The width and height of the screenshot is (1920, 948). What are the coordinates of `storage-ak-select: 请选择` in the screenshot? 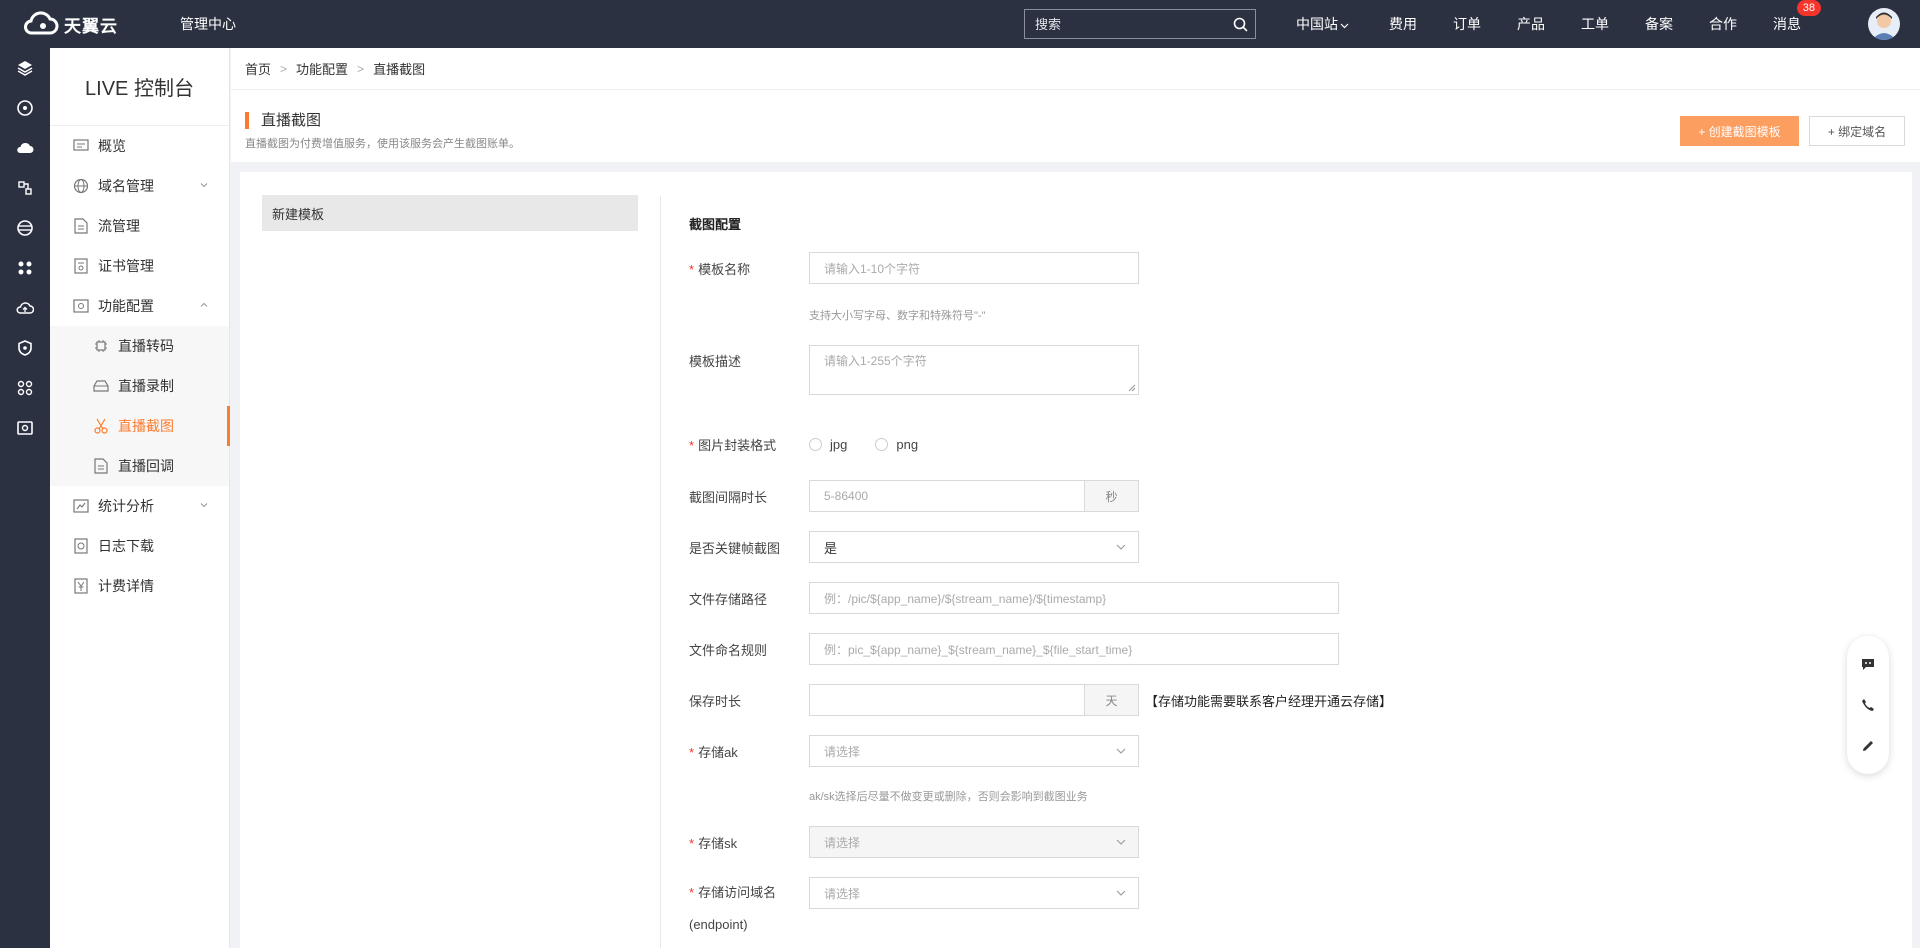 It's located at (974, 751).